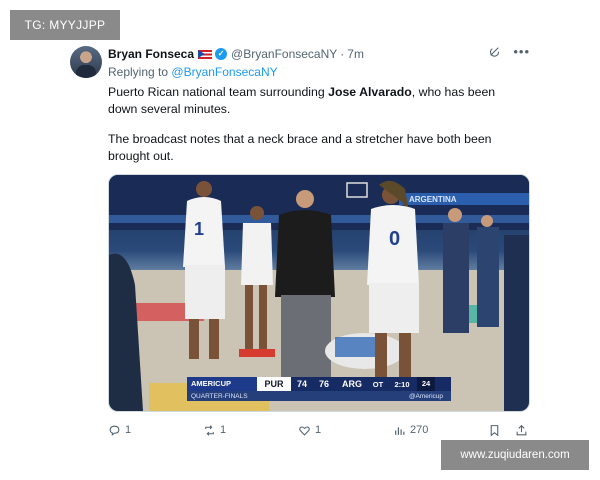 The width and height of the screenshot is (600, 480). I want to click on period: OT, so click(378, 384).